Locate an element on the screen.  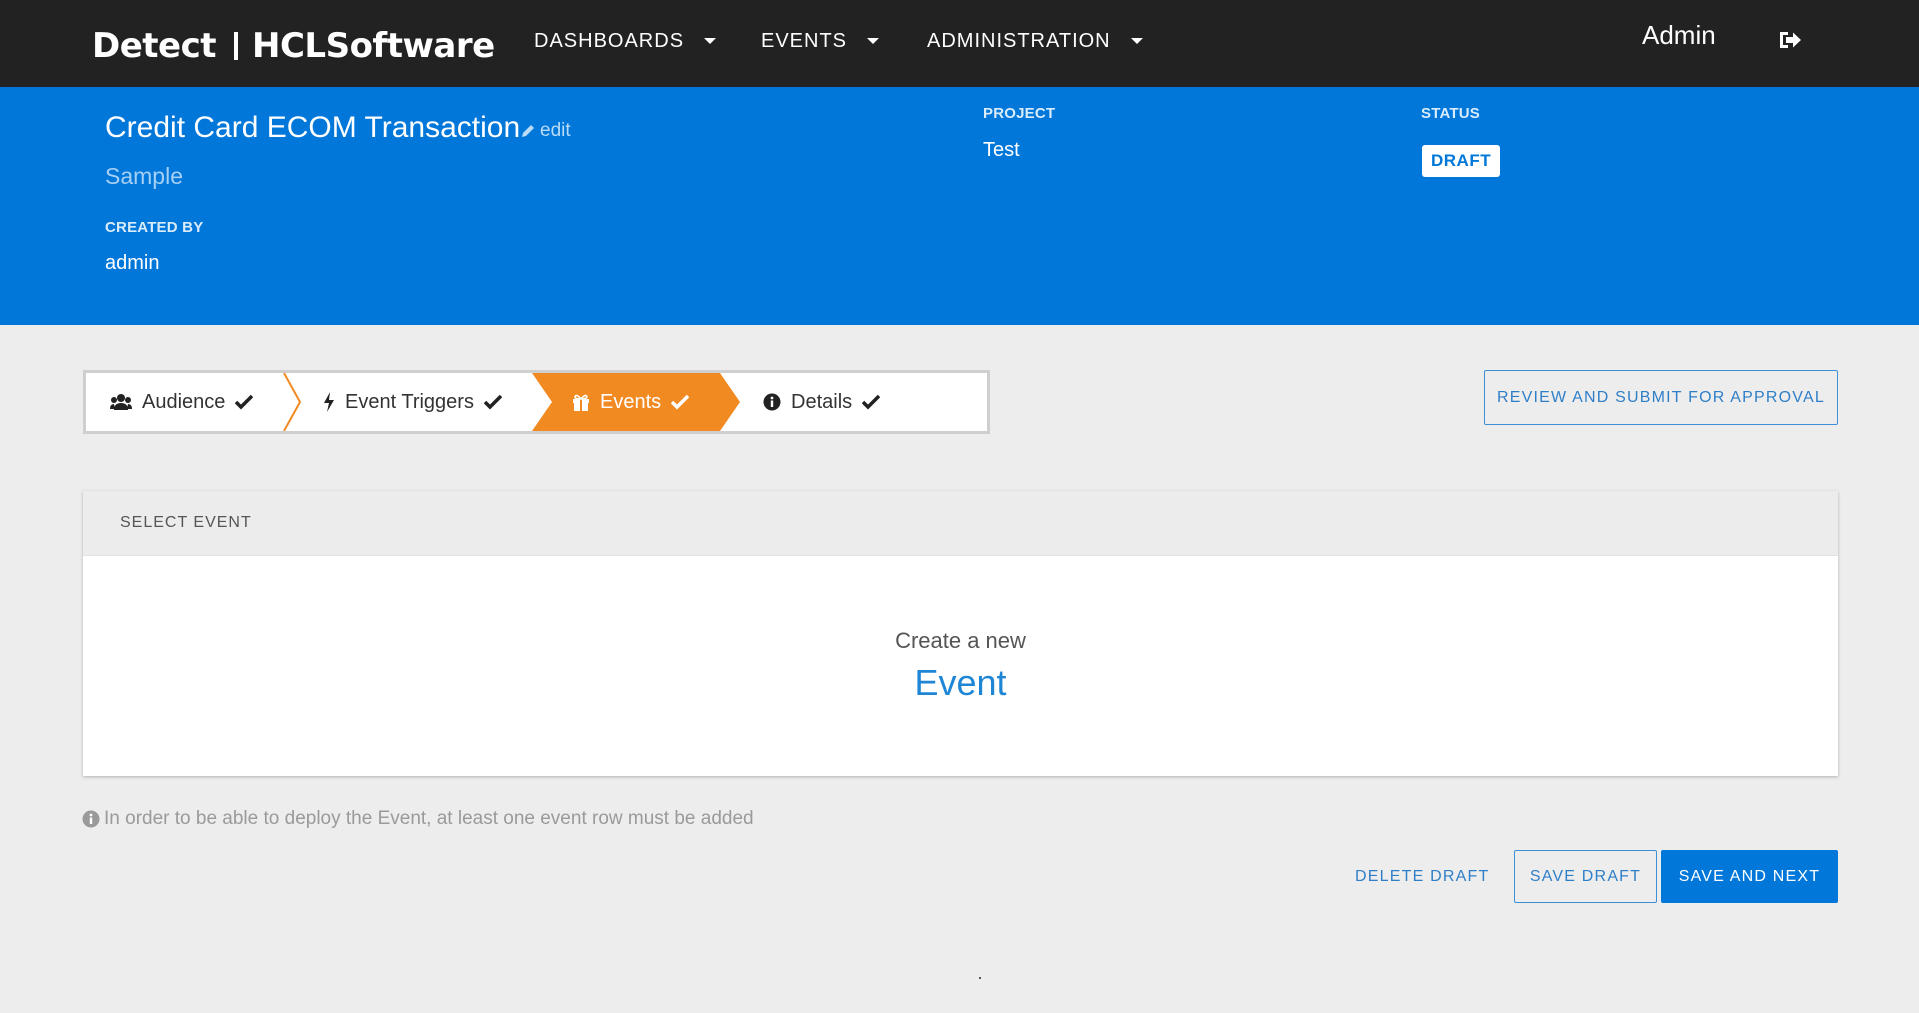
step-audience: Audience is located at coordinates (182, 402).